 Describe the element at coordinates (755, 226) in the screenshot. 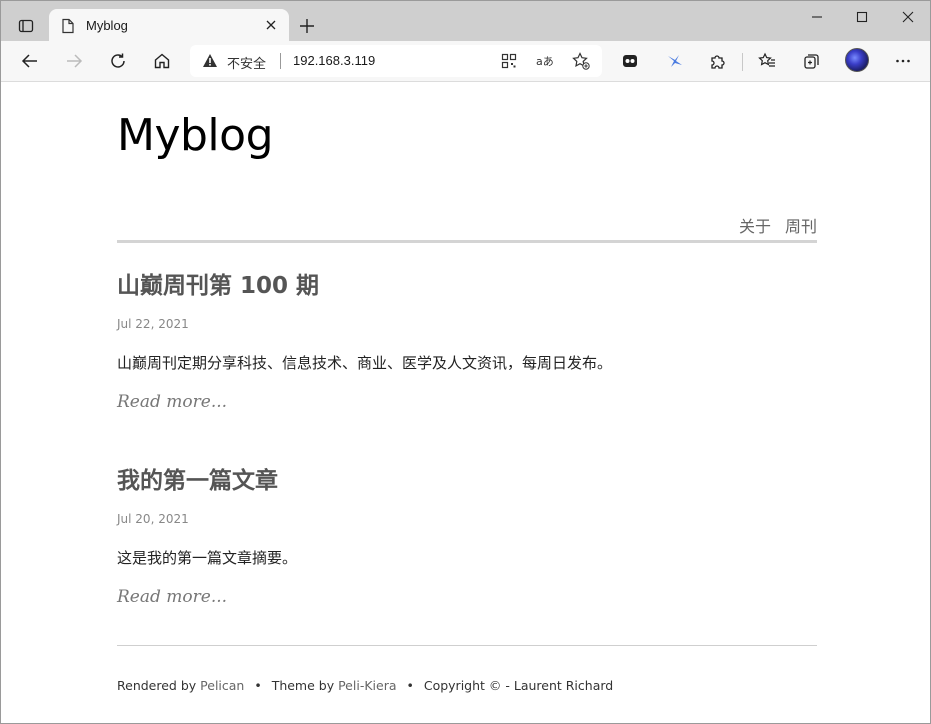

I see `nav-item-about: 关于` at that location.